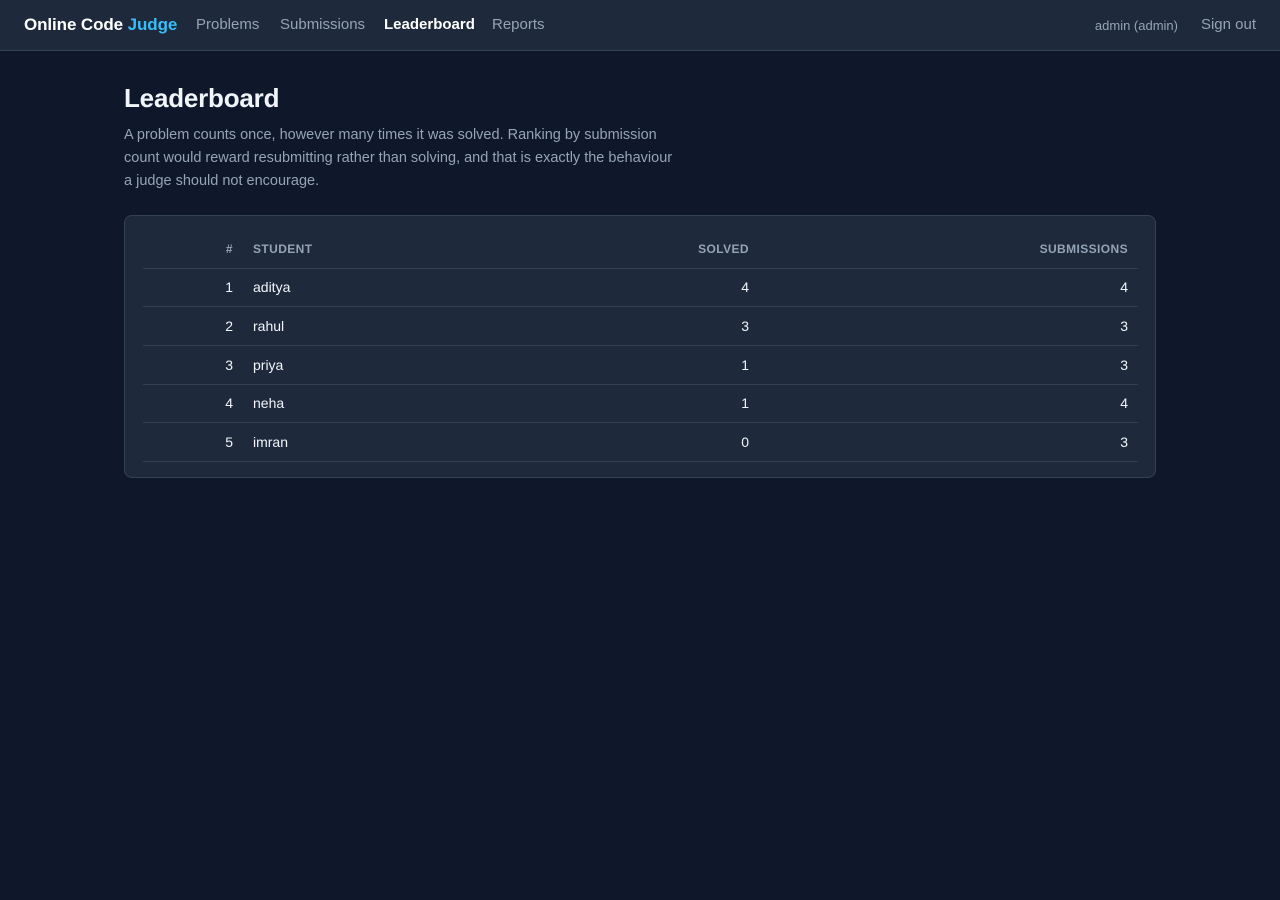  I want to click on rank-cell: 1, so click(193, 288).